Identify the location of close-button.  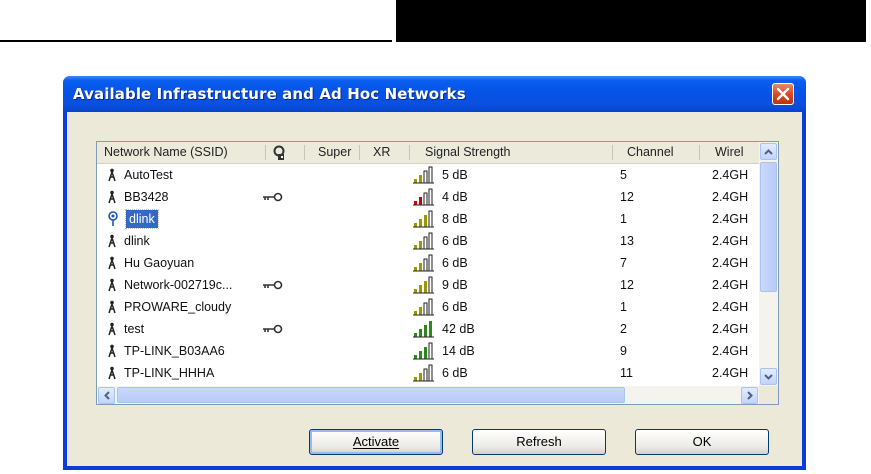
(783, 94).